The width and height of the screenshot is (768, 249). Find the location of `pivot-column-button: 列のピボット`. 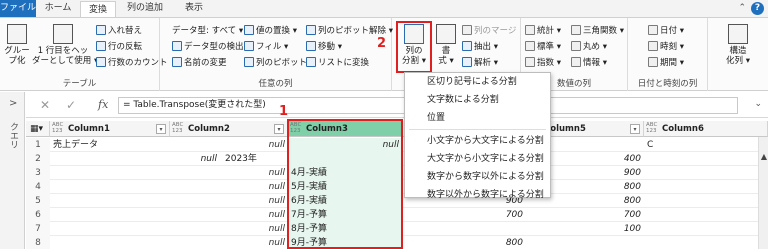

pivot-column-button: 列のピボット is located at coordinates (275, 62).